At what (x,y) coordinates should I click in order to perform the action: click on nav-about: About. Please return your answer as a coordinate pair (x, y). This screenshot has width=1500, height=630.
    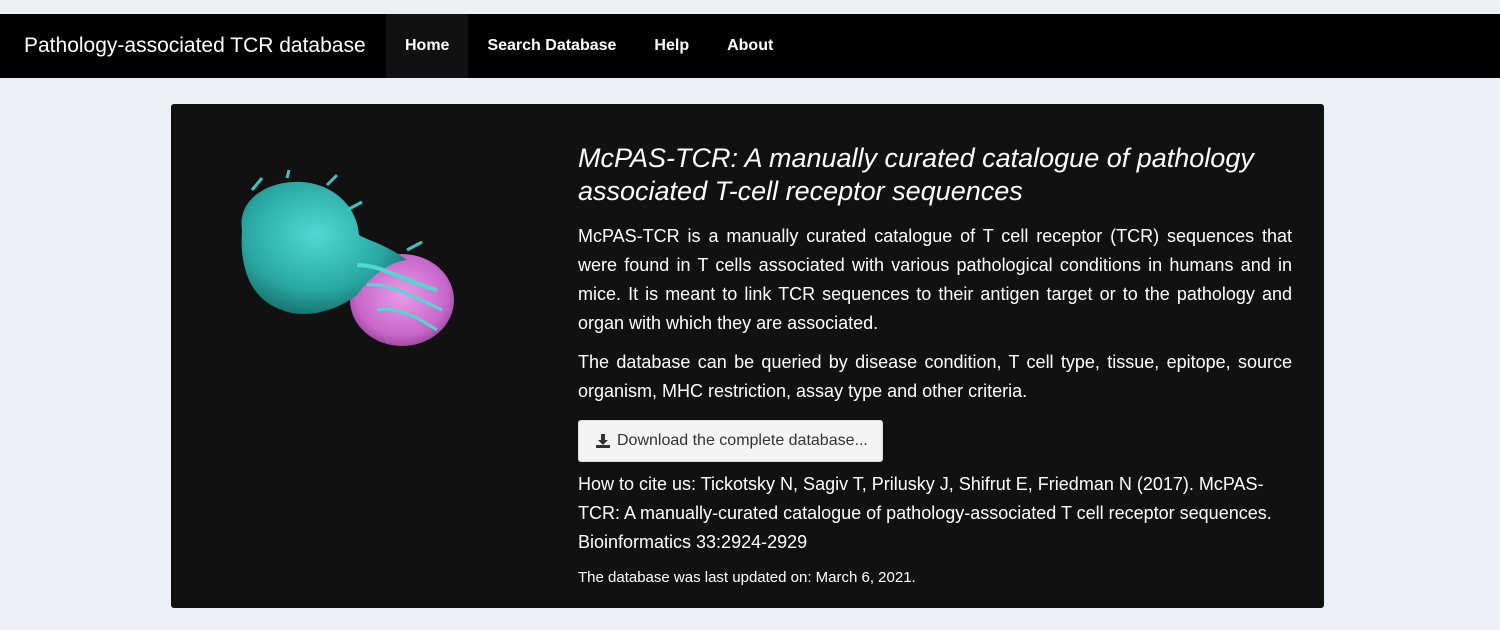
    Looking at the image, I should click on (750, 46).